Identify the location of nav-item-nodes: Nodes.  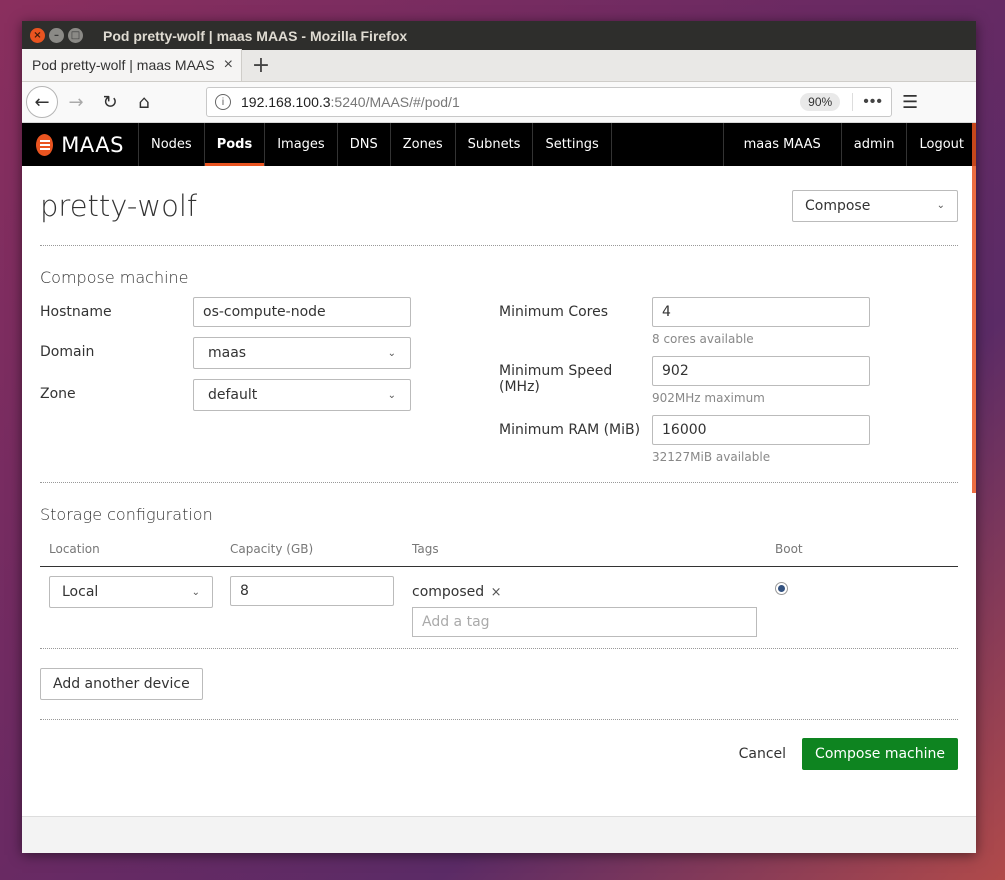
(172, 144).